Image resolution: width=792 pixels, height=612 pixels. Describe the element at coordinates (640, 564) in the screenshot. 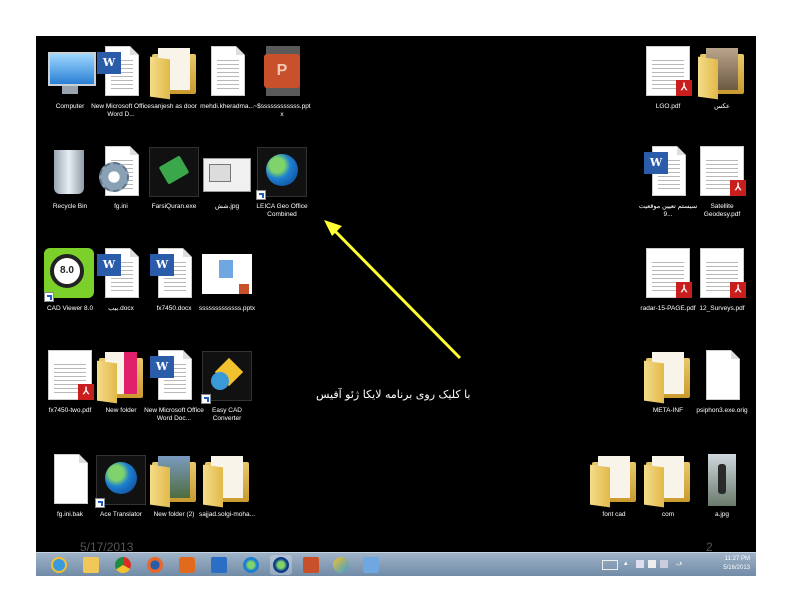

I see `flag-icon` at that location.